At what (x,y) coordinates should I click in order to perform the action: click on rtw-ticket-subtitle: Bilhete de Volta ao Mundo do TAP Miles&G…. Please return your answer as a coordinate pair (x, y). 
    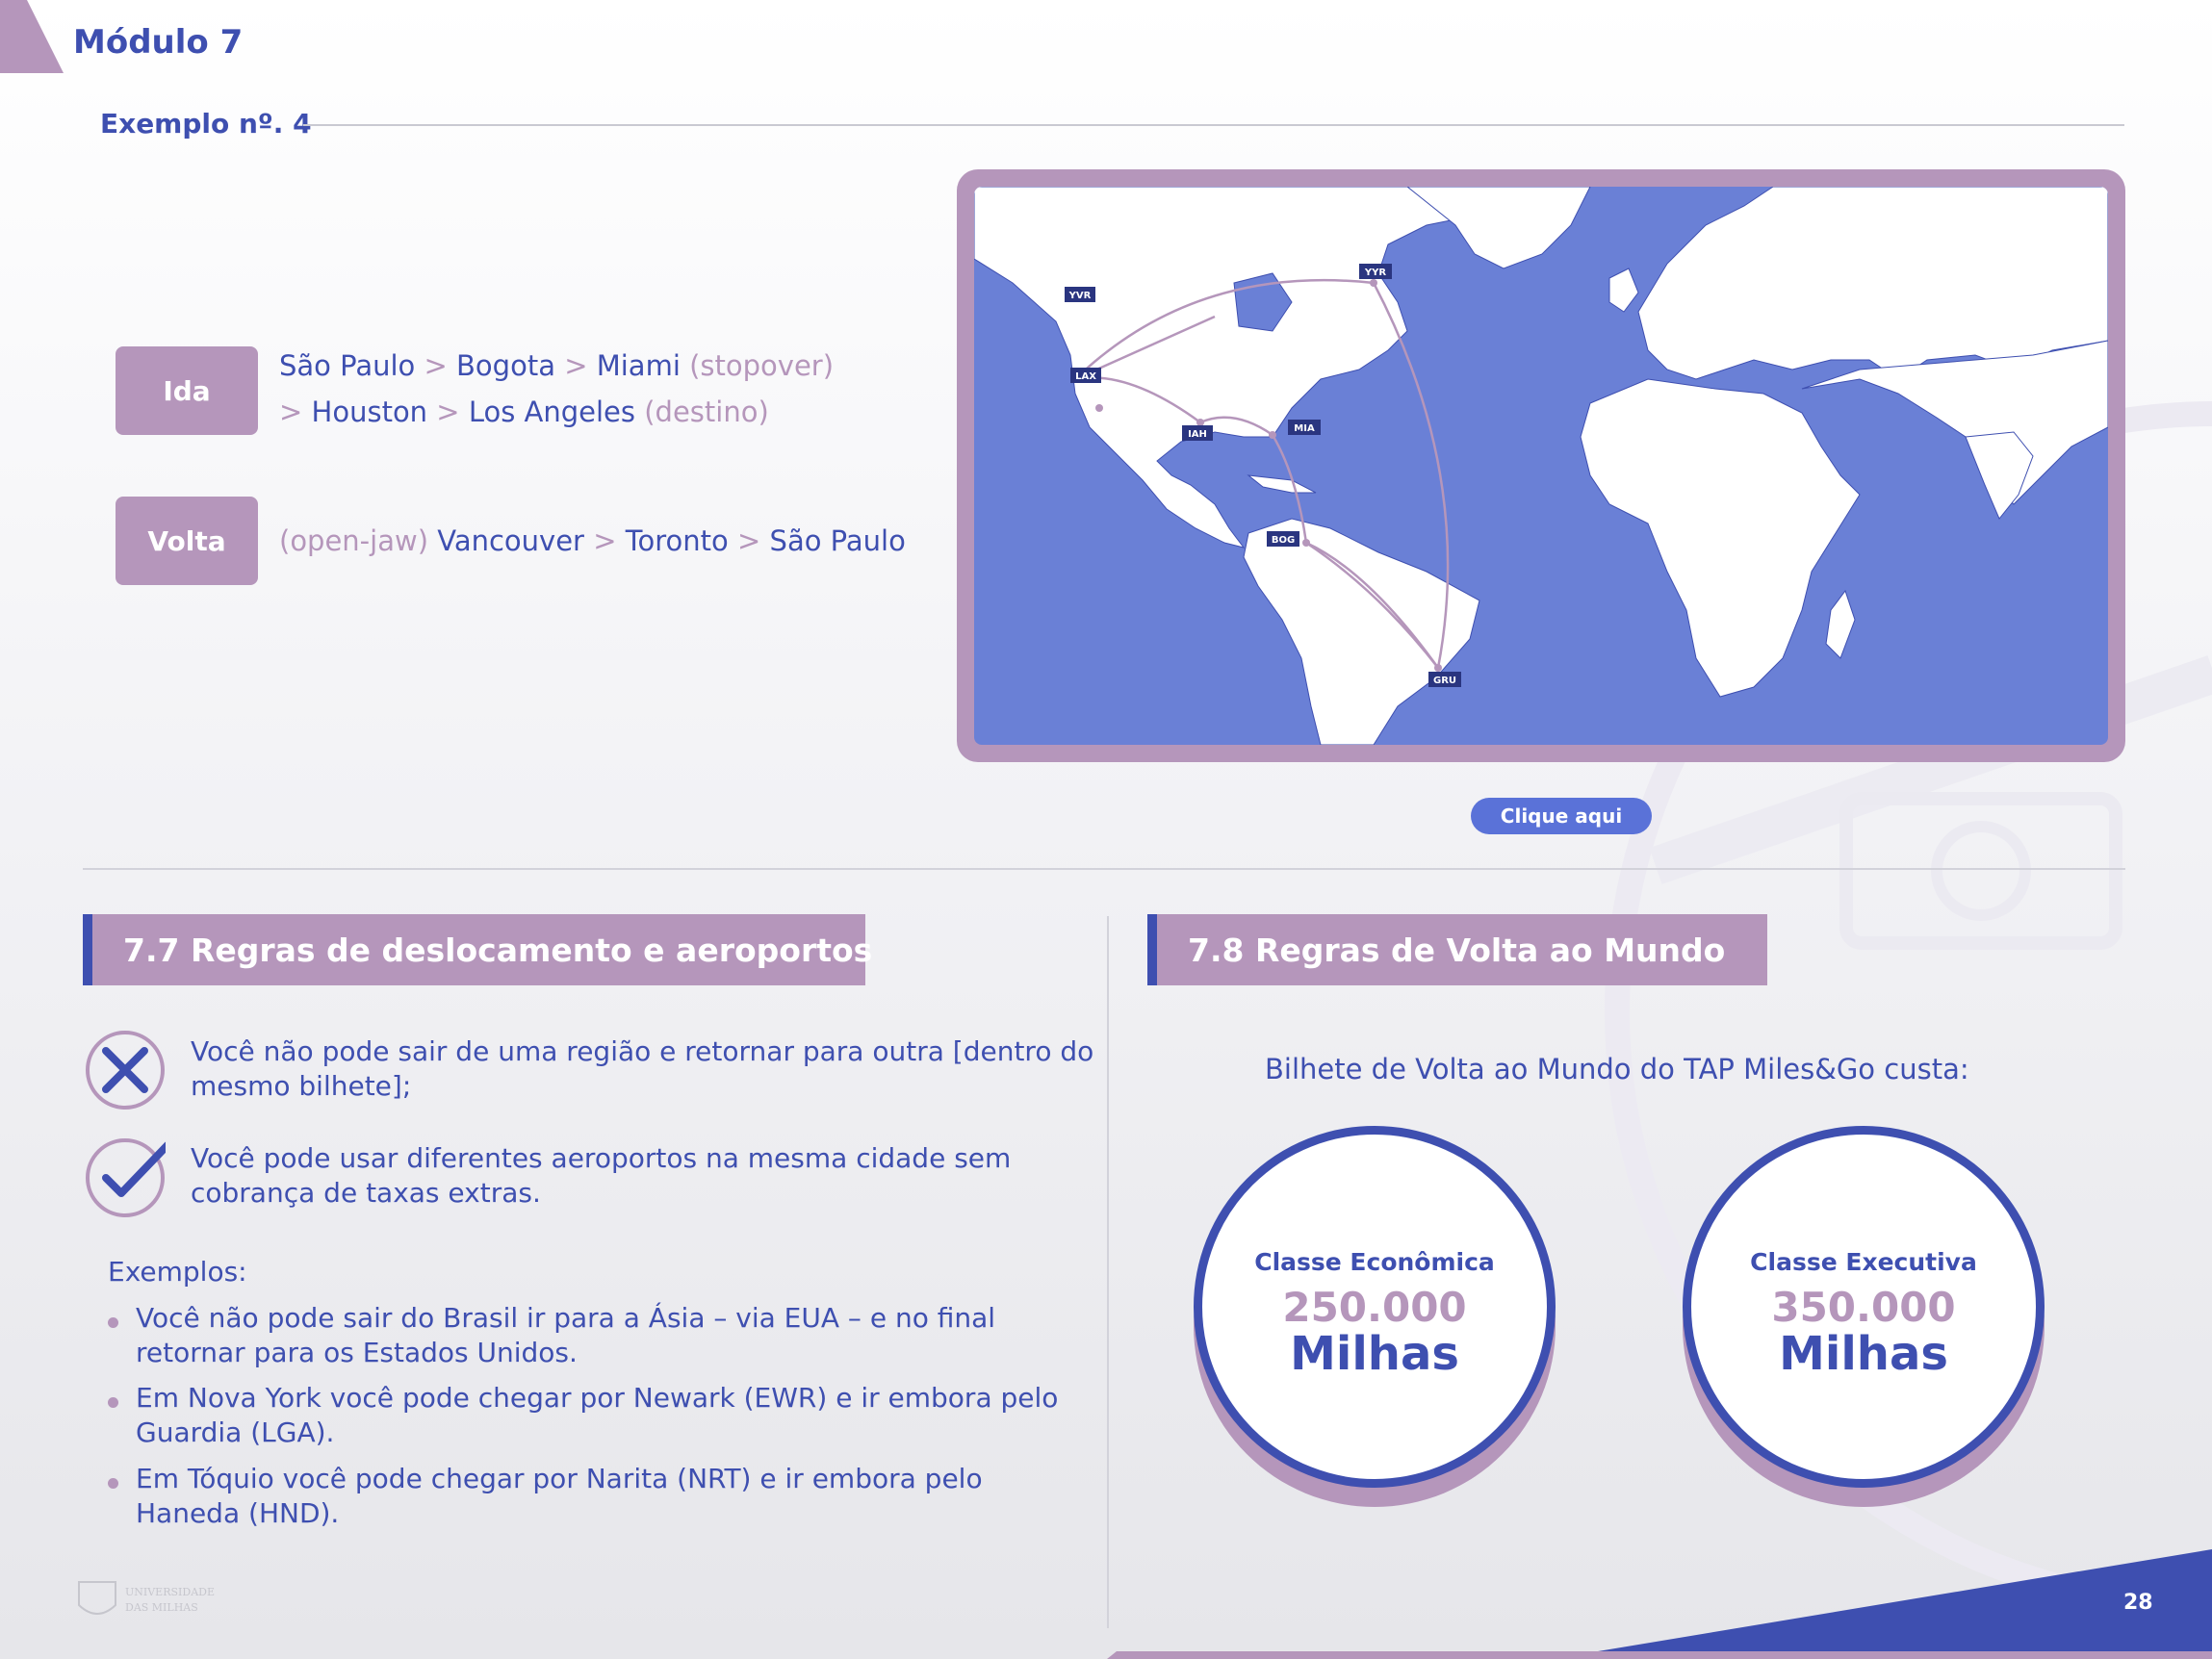
    Looking at the image, I should click on (1617, 1069).